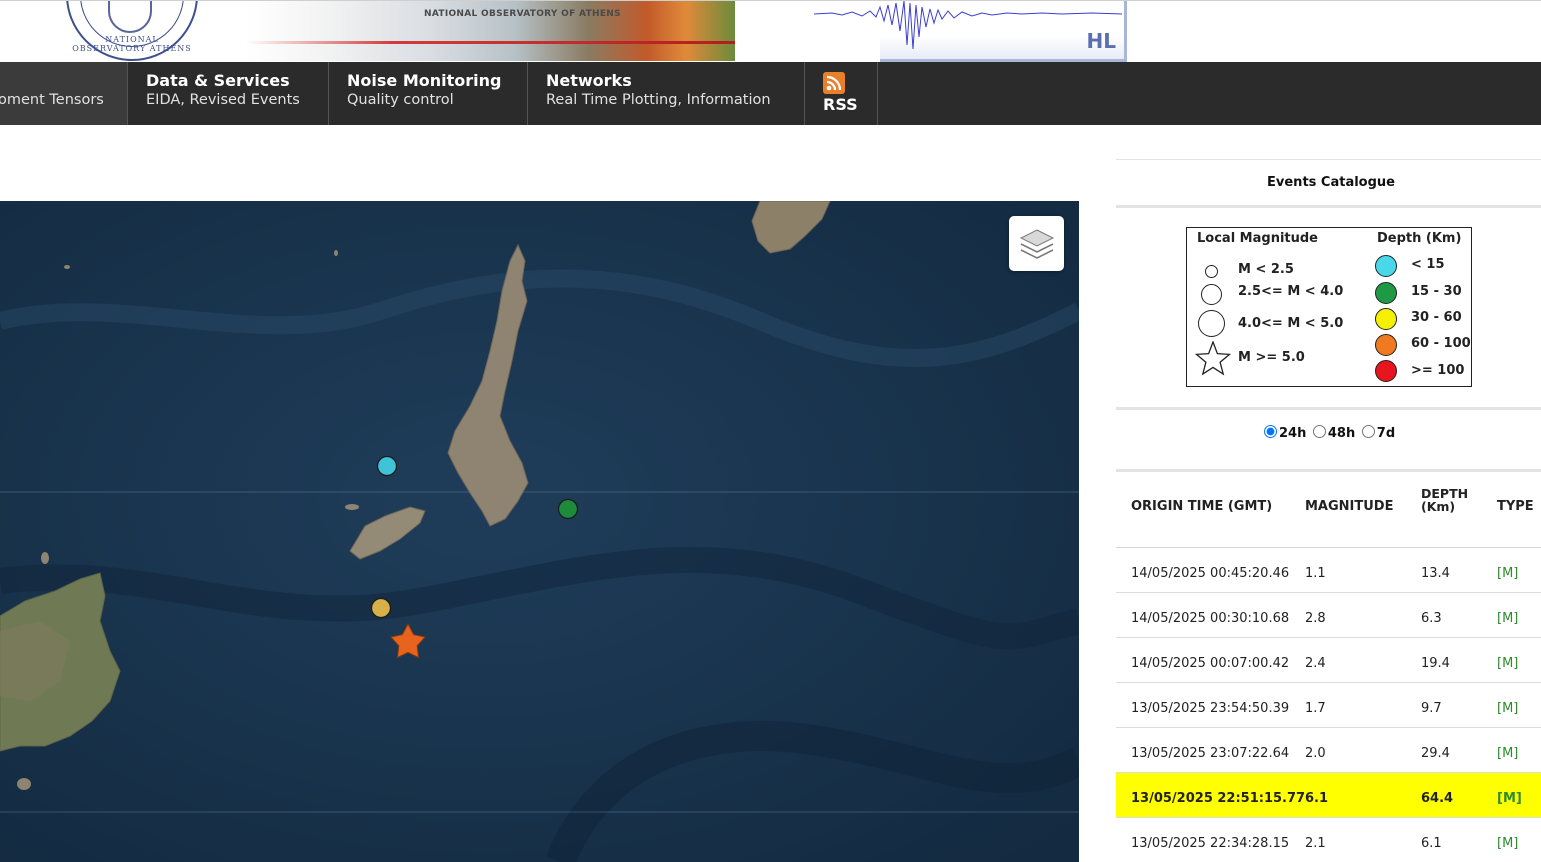 The height and width of the screenshot is (862, 1541). What do you see at coordinates (1428, 264) in the screenshot?
I see `legend-depth-item: < 15` at bounding box center [1428, 264].